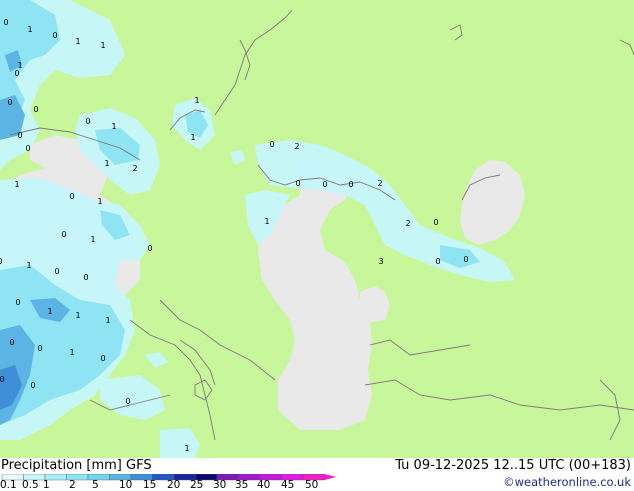 The image size is (634, 491). I want to click on legend-tick-label: 10, so click(126, 485).